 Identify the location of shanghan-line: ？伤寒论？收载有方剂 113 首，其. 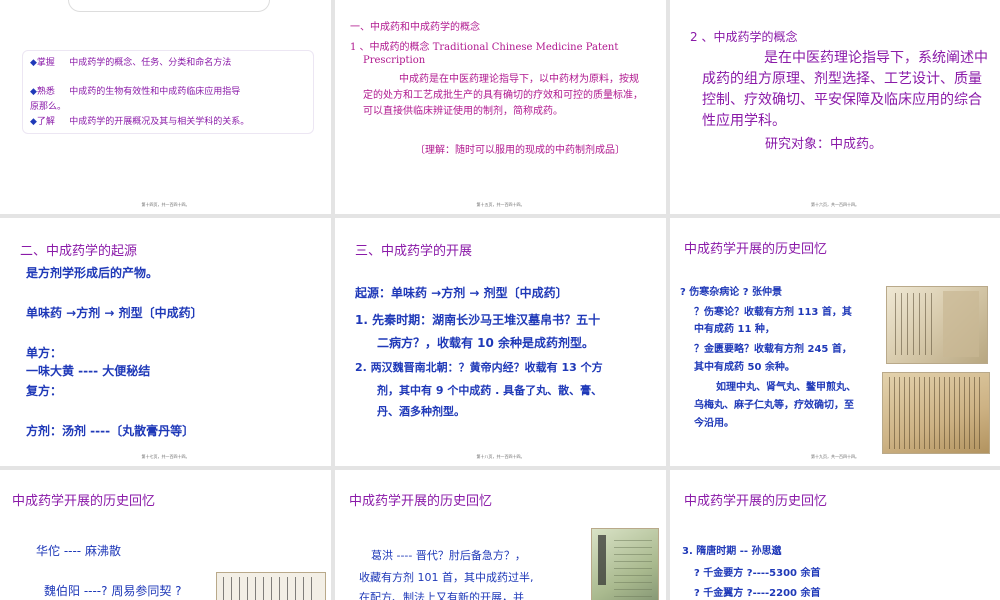
(773, 312).